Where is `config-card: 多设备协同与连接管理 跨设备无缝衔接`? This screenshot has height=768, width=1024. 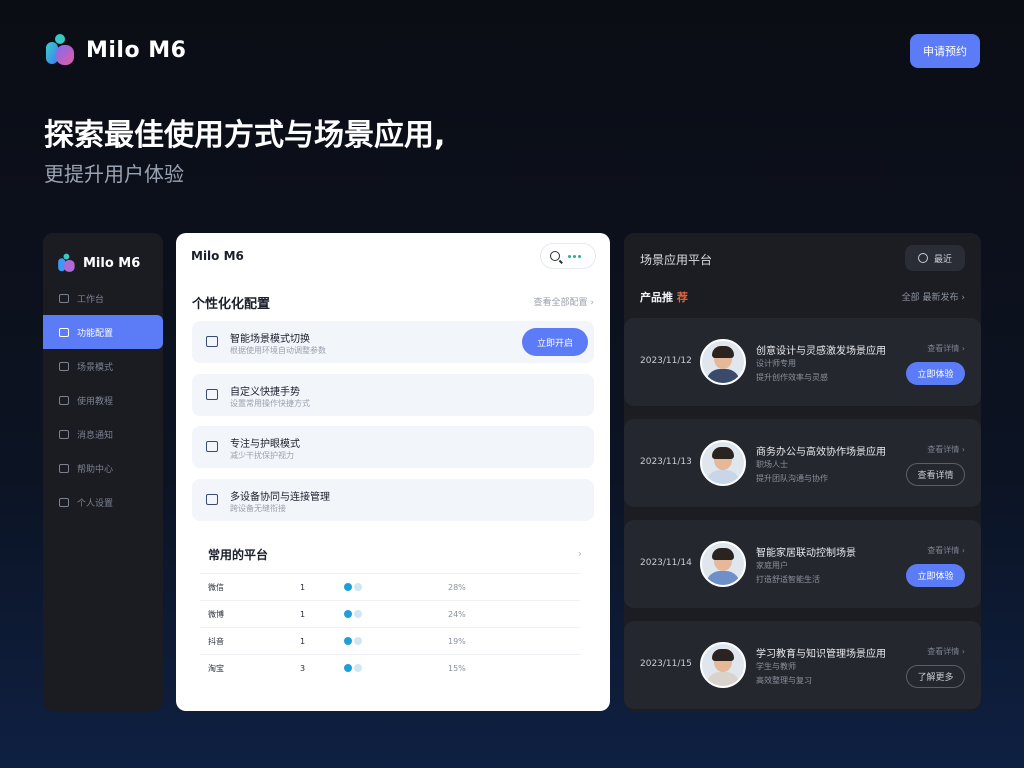 config-card: 多设备协同与连接管理 跨设备无缝衔接 is located at coordinates (393, 500).